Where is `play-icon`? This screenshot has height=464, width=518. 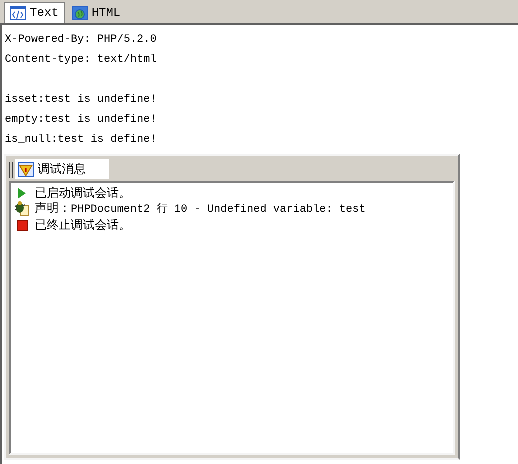
play-icon is located at coordinates (22, 193).